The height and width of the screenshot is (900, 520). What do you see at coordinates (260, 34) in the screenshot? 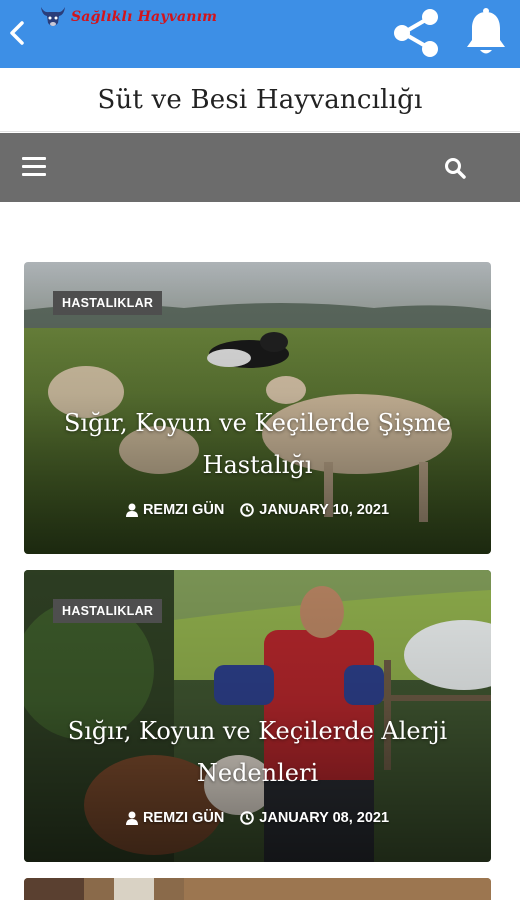
I see `app-bar: Sağlıklı Hayvanım` at bounding box center [260, 34].